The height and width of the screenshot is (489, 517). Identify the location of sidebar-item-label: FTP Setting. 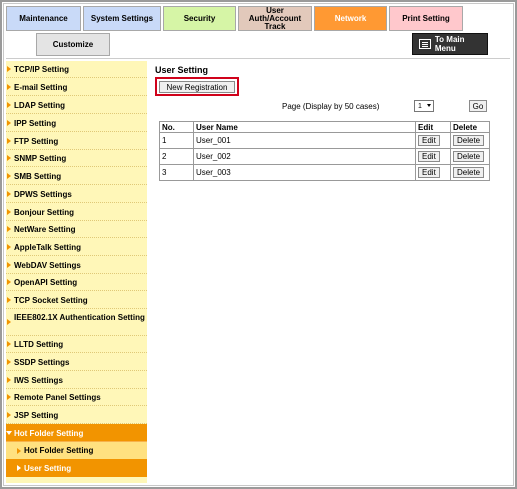
(36, 141).